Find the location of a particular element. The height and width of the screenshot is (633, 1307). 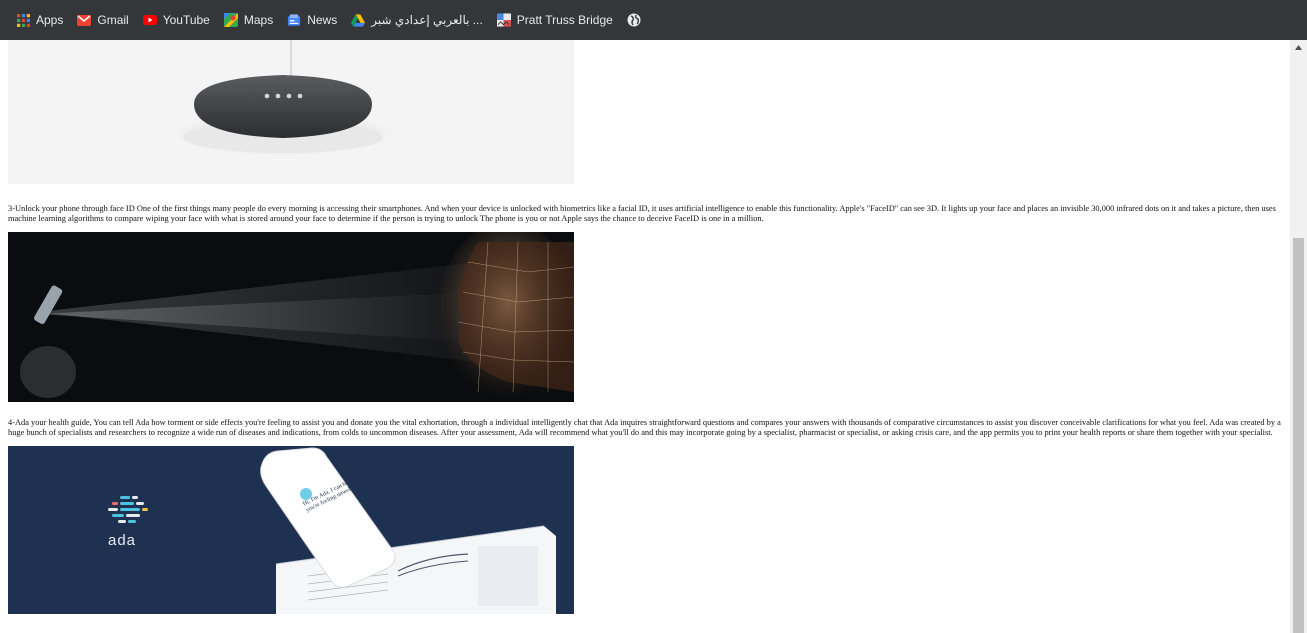

bookmark-label: Maps is located at coordinates (258, 20).